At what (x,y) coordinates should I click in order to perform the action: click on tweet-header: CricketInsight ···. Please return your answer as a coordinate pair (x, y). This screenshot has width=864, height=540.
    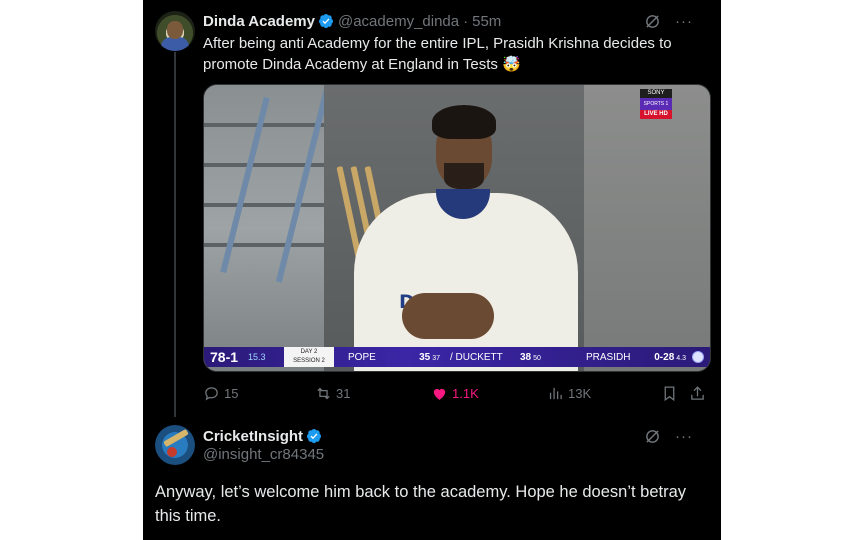
    Looking at the image, I should click on (455, 436).